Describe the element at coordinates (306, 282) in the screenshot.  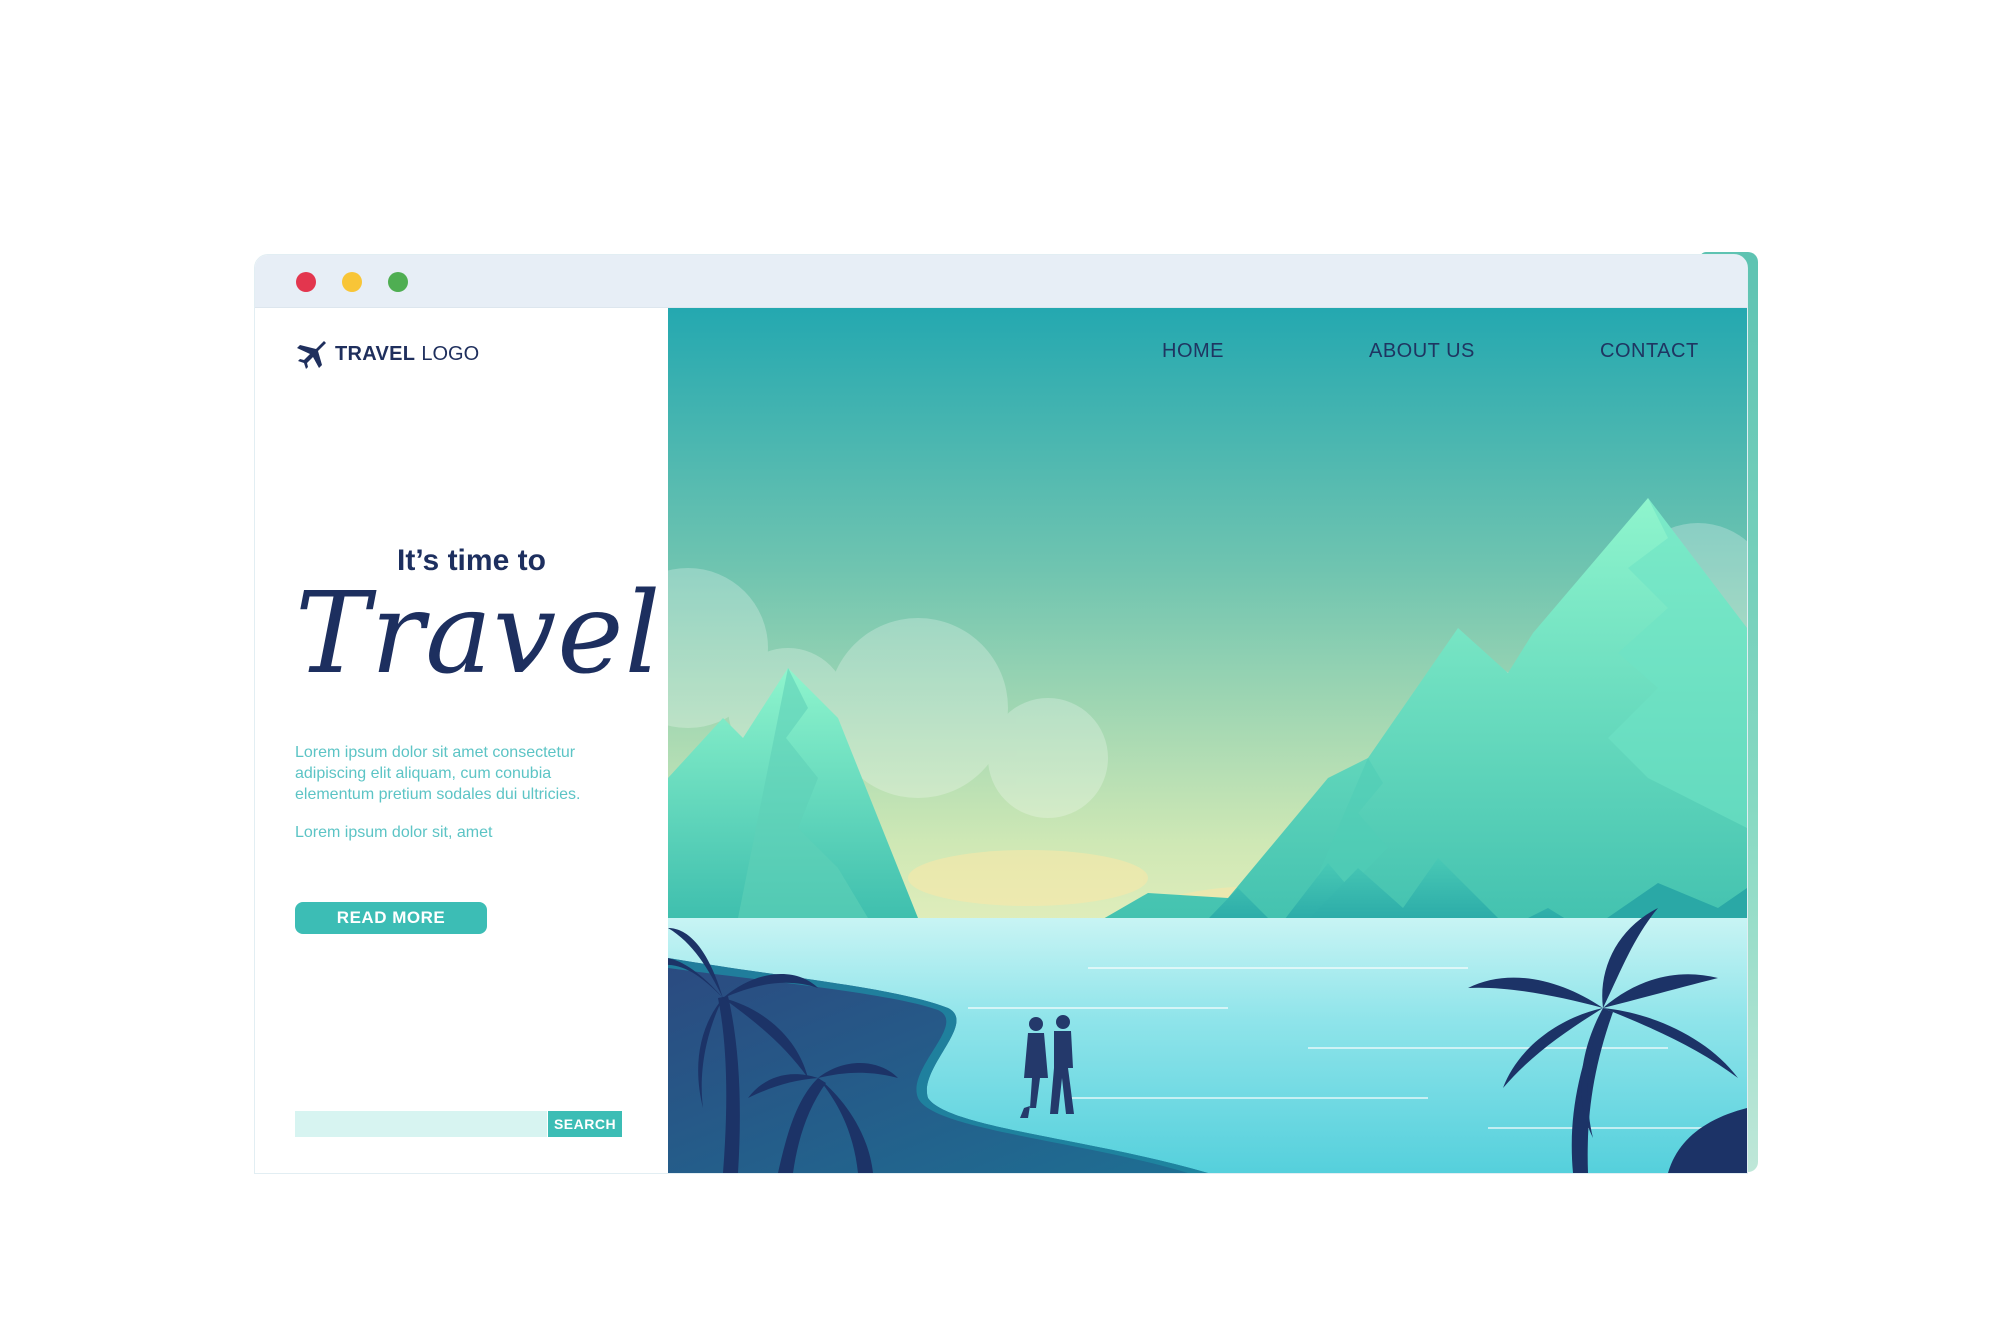
I see `close-window-button` at that location.